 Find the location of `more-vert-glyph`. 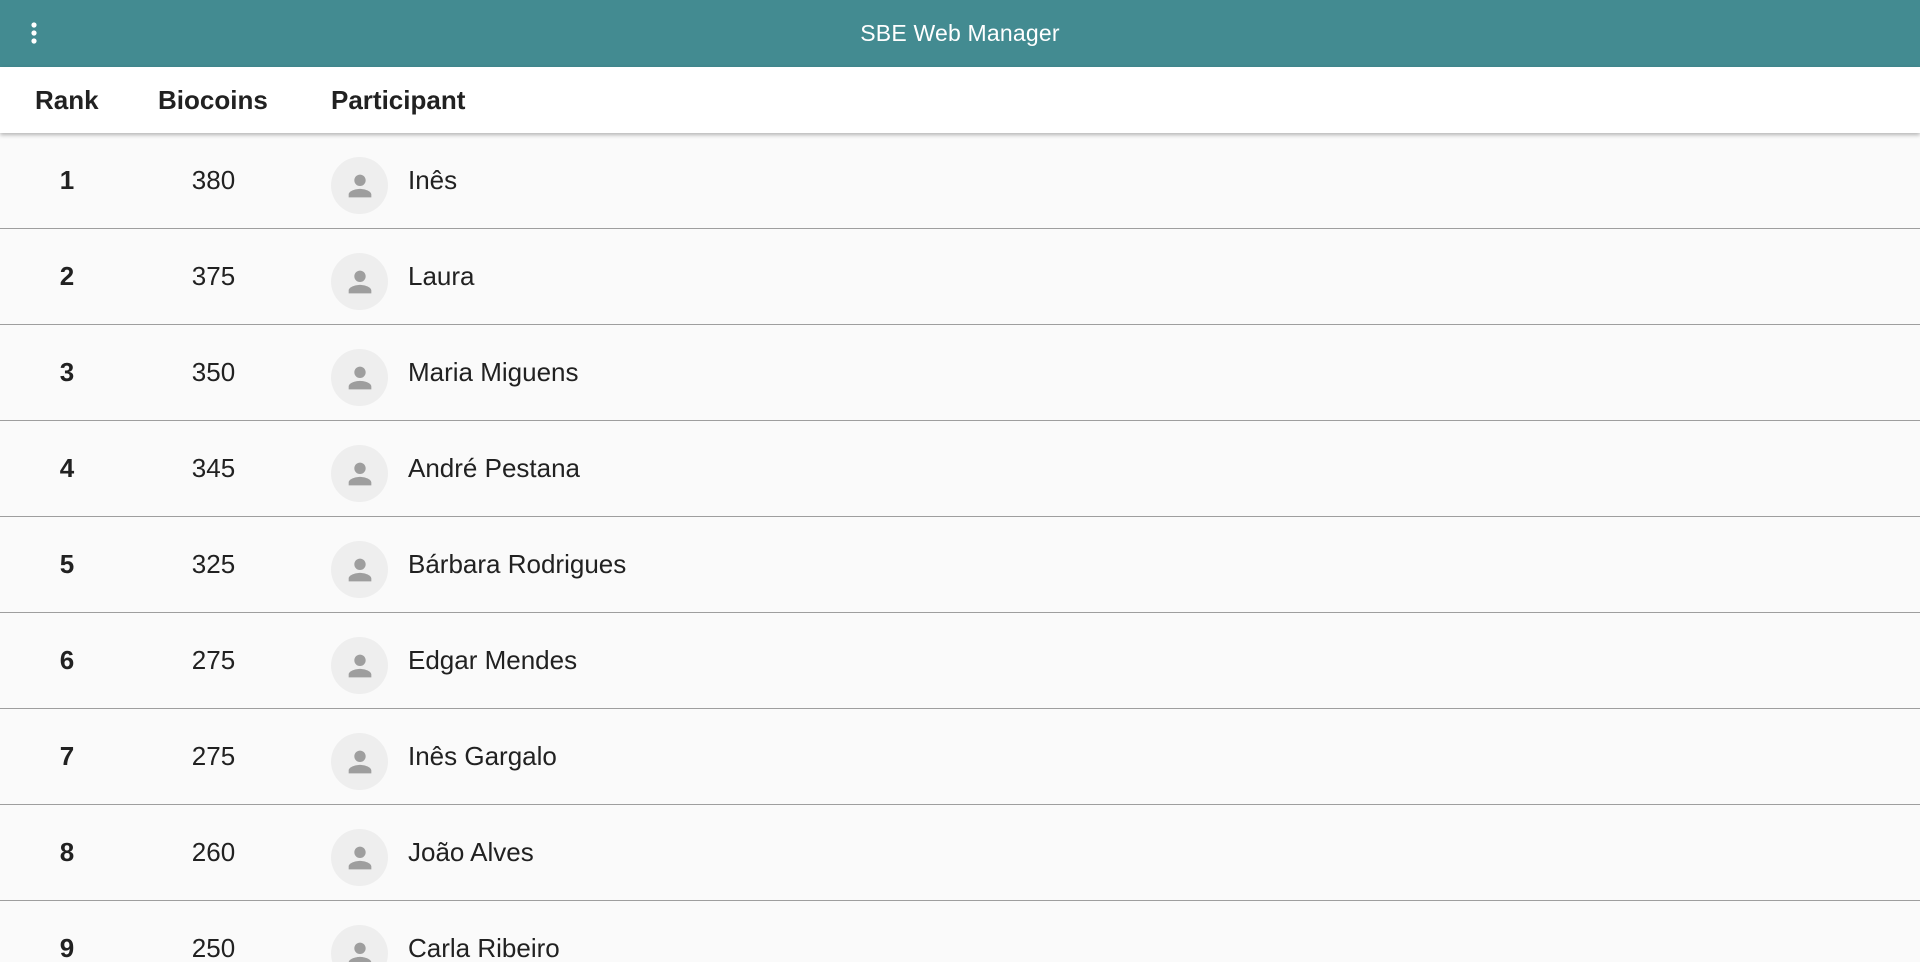

more-vert-glyph is located at coordinates (34, 33).